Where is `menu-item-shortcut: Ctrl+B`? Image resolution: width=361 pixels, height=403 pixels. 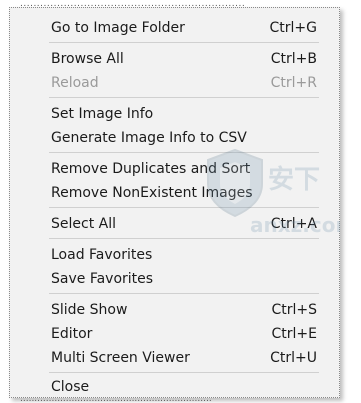
menu-item-shortcut: Ctrl+B is located at coordinates (293, 59).